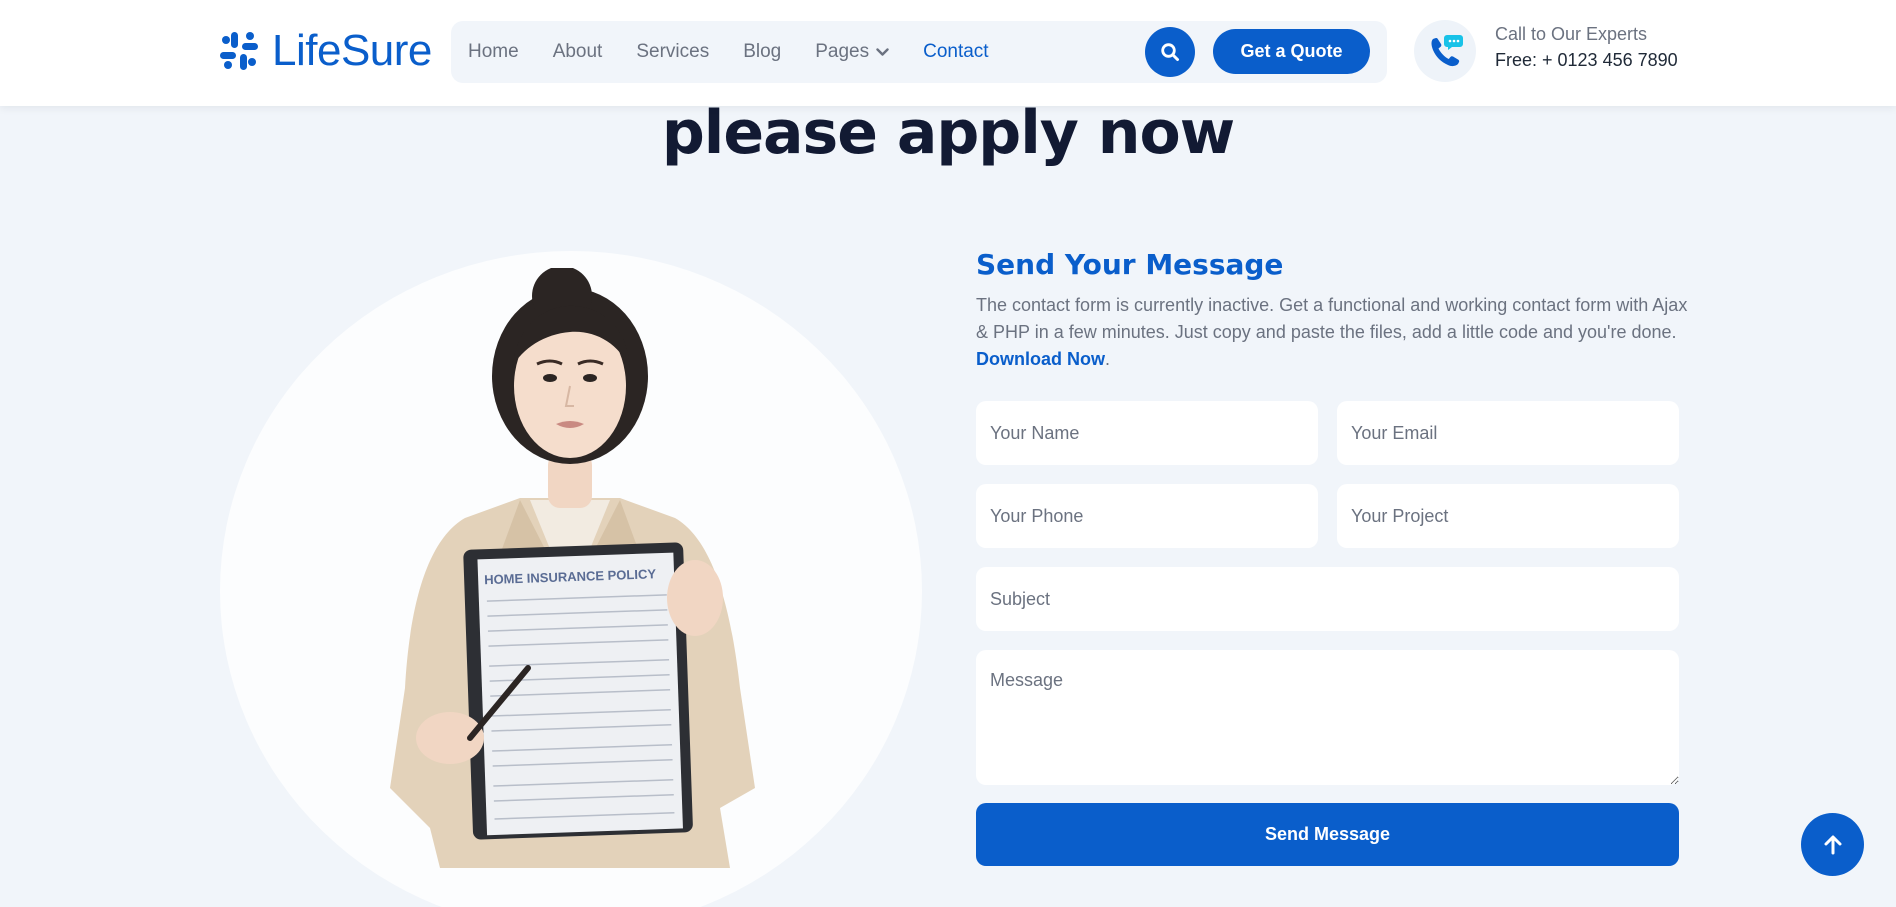 The image size is (1896, 907). Describe the element at coordinates (1147, 516) in the screenshot. I see `phone-input` at that location.